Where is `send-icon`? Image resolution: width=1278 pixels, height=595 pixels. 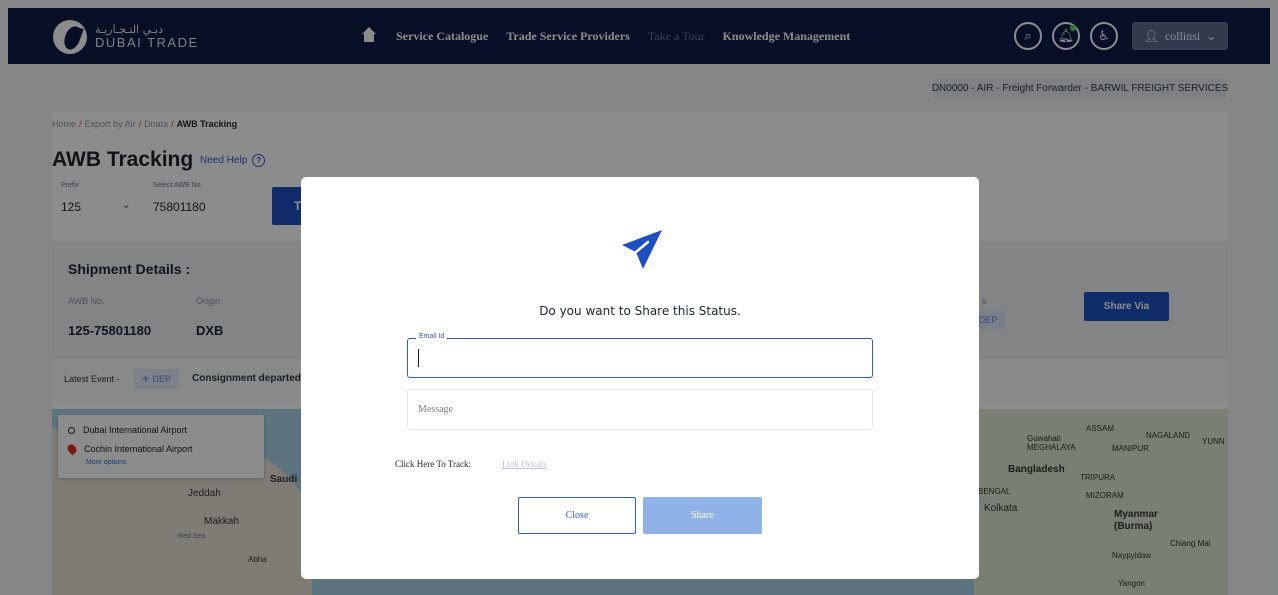
send-icon is located at coordinates (642, 249).